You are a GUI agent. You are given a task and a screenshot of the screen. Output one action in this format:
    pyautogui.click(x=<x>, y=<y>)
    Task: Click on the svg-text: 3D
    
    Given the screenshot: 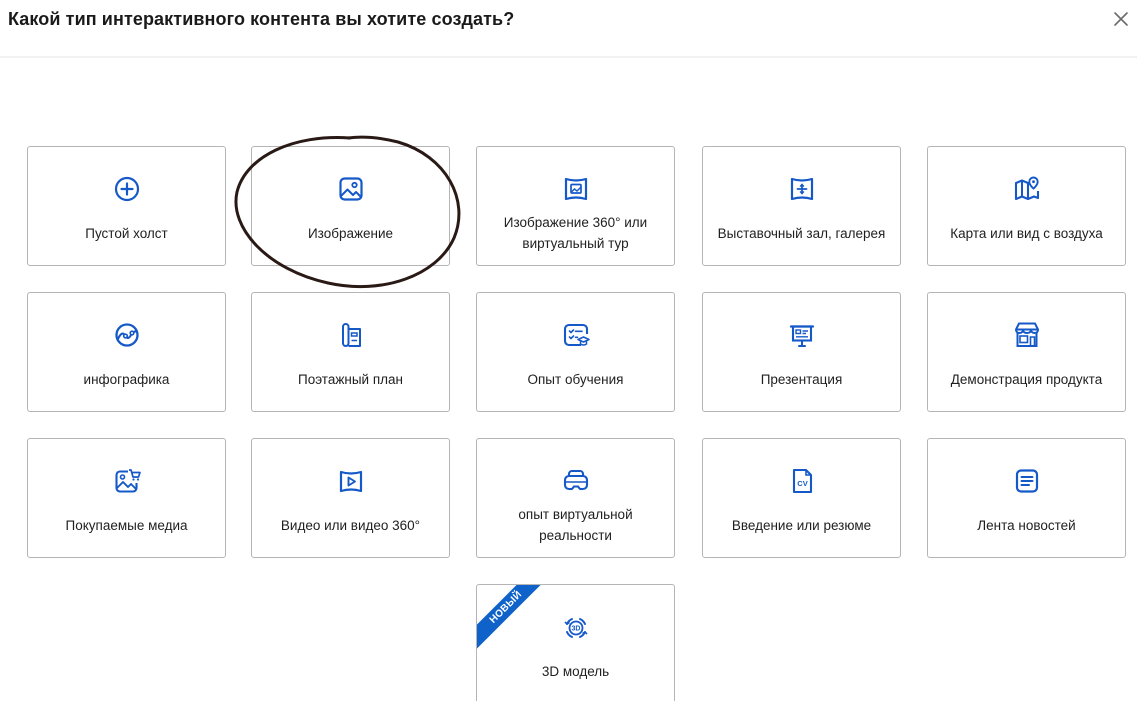 What is the action you would take?
    pyautogui.click(x=575, y=629)
    